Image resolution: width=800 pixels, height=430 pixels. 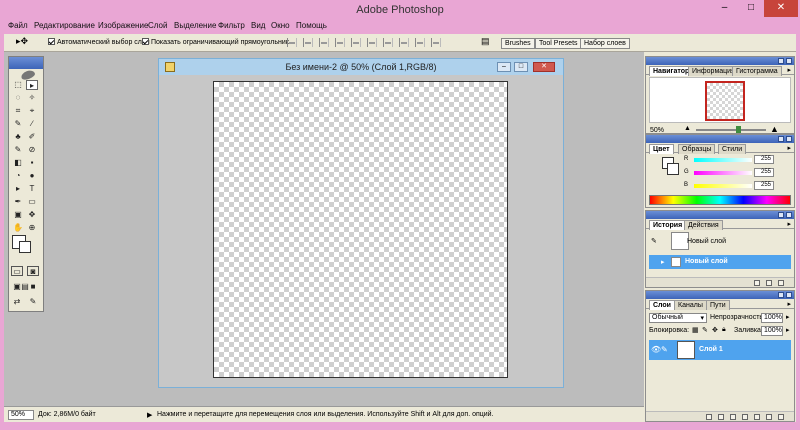 I want to click on fill-input: 100%, so click(x=772, y=331).